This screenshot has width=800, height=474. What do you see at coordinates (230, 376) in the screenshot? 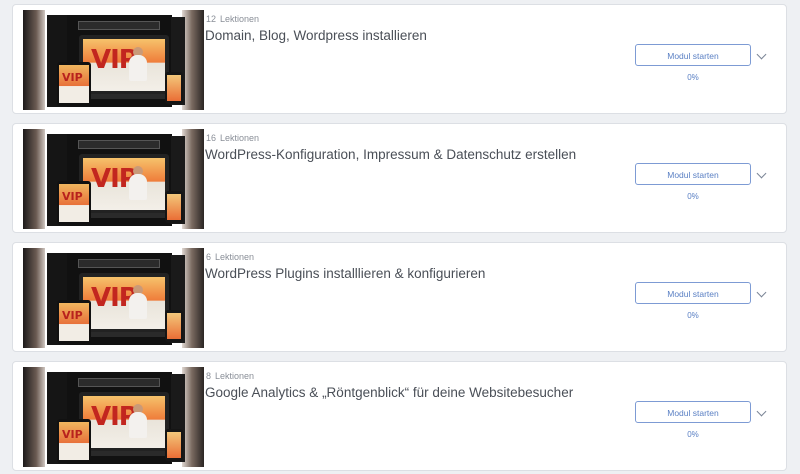
I see `lesson-count: 8 Lektionen` at bounding box center [230, 376].